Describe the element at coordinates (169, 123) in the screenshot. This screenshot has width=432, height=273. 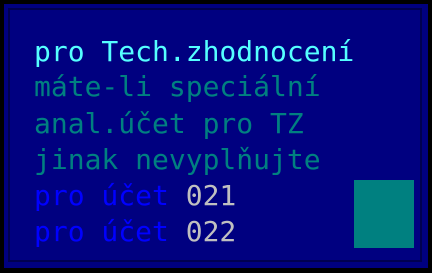
I see `hint-line-2: anal.účet pro TZ` at that location.